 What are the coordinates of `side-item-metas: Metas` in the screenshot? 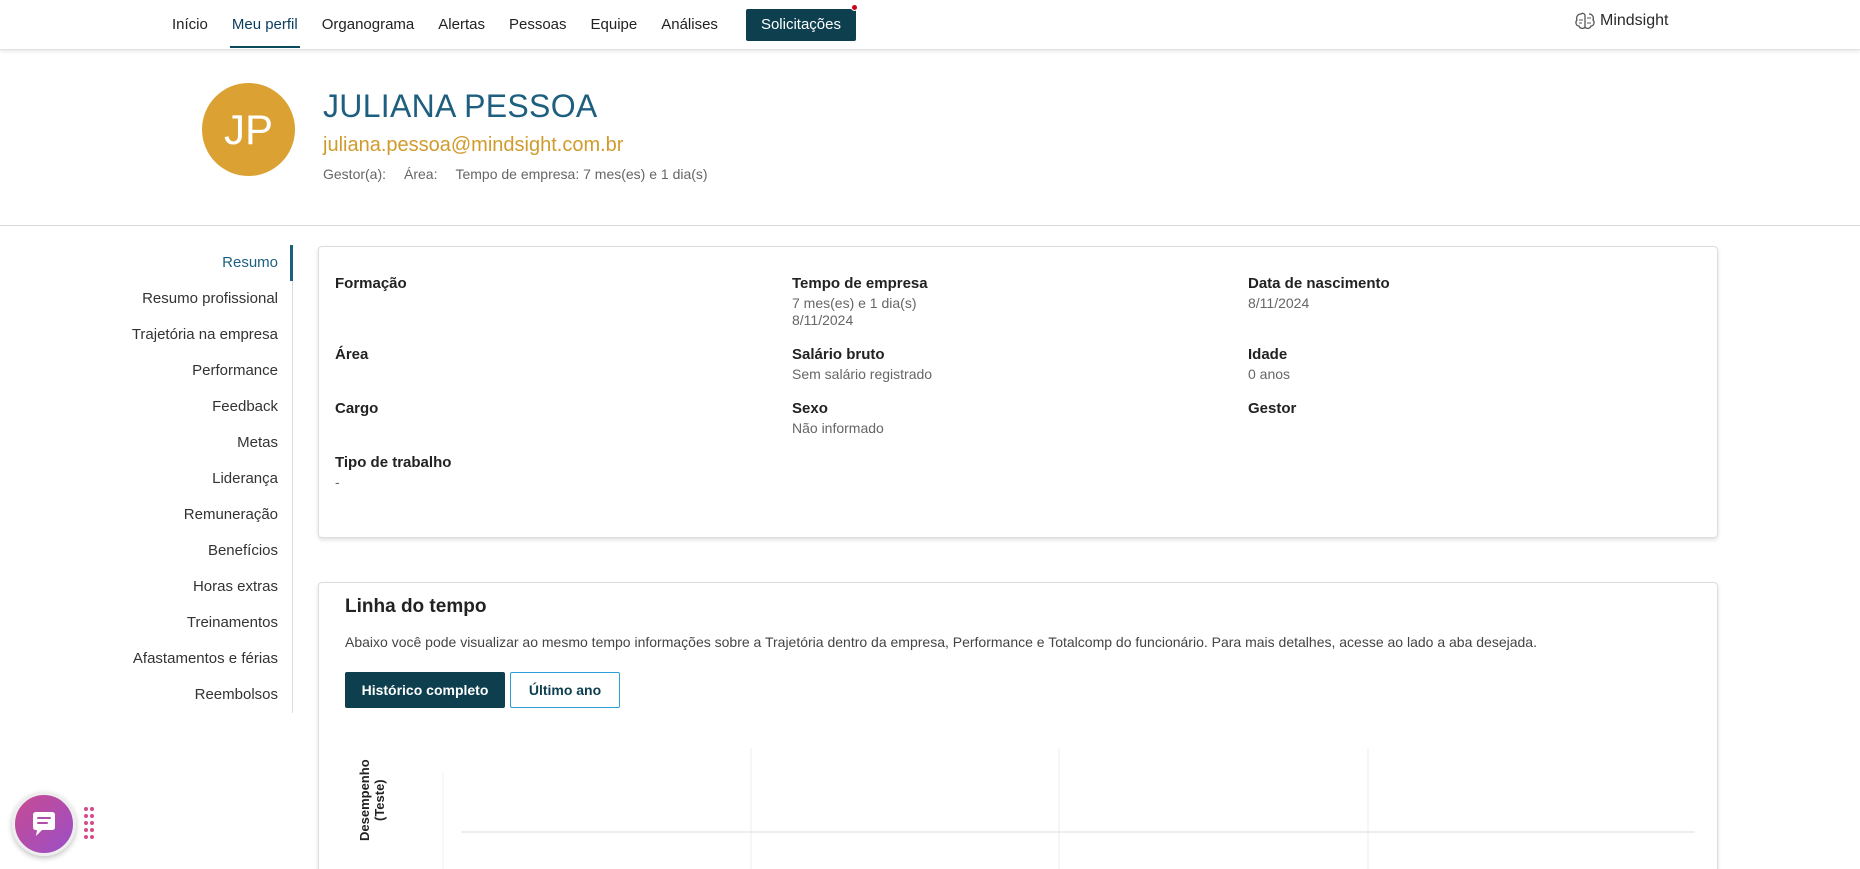 It's located at (196, 443).